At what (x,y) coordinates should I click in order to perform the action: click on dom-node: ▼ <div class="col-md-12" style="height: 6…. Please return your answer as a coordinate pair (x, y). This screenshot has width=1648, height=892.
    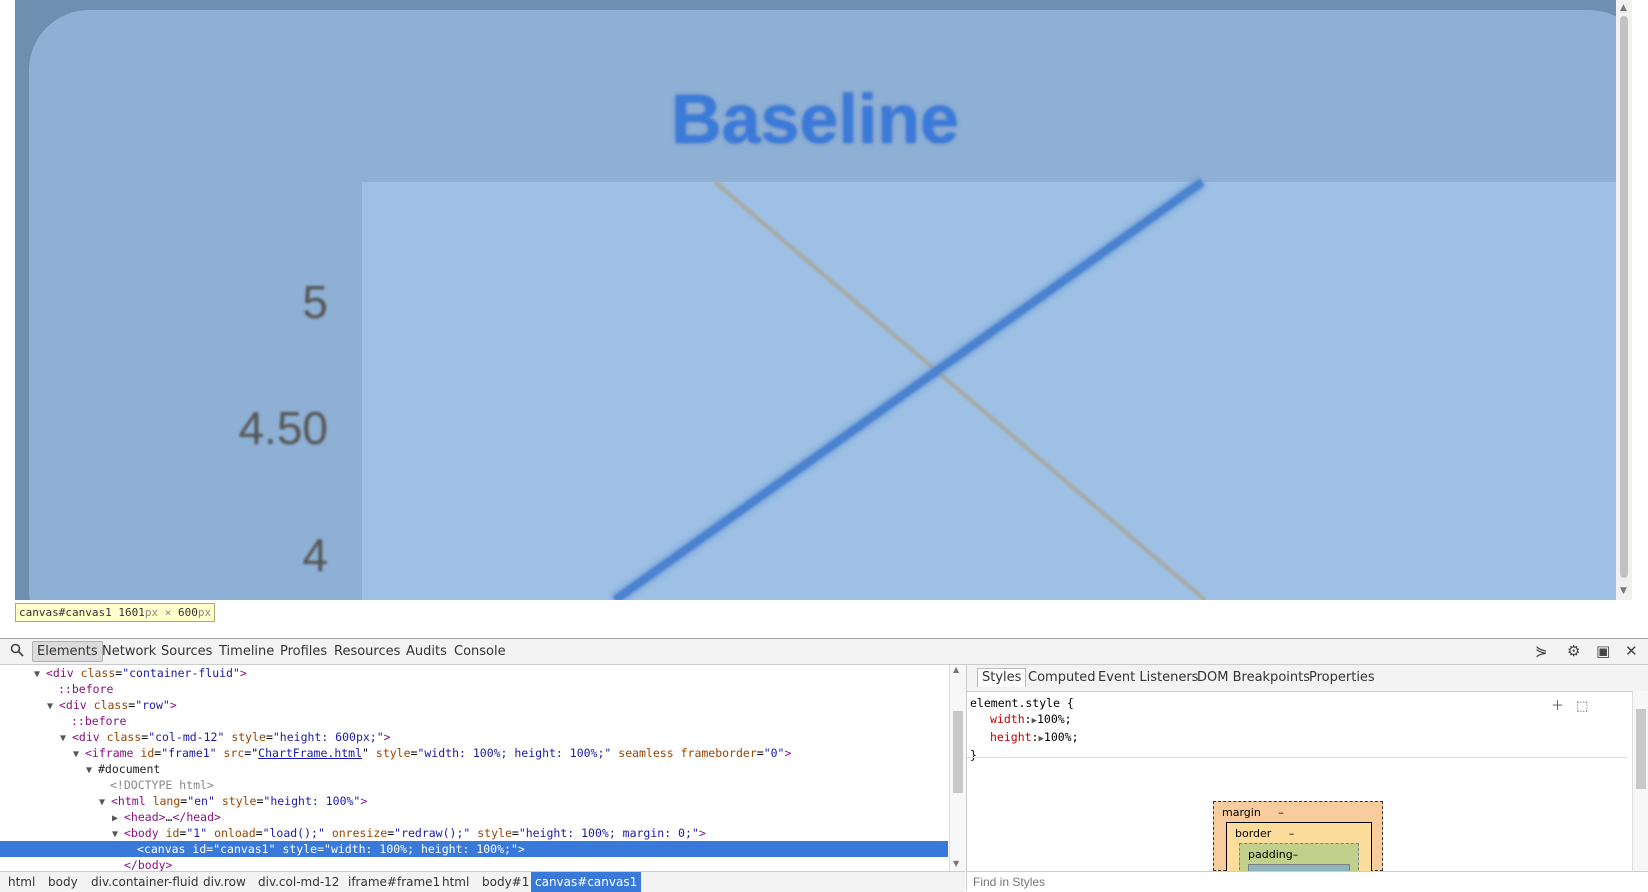
    Looking at the image, I should click on (474, 737).